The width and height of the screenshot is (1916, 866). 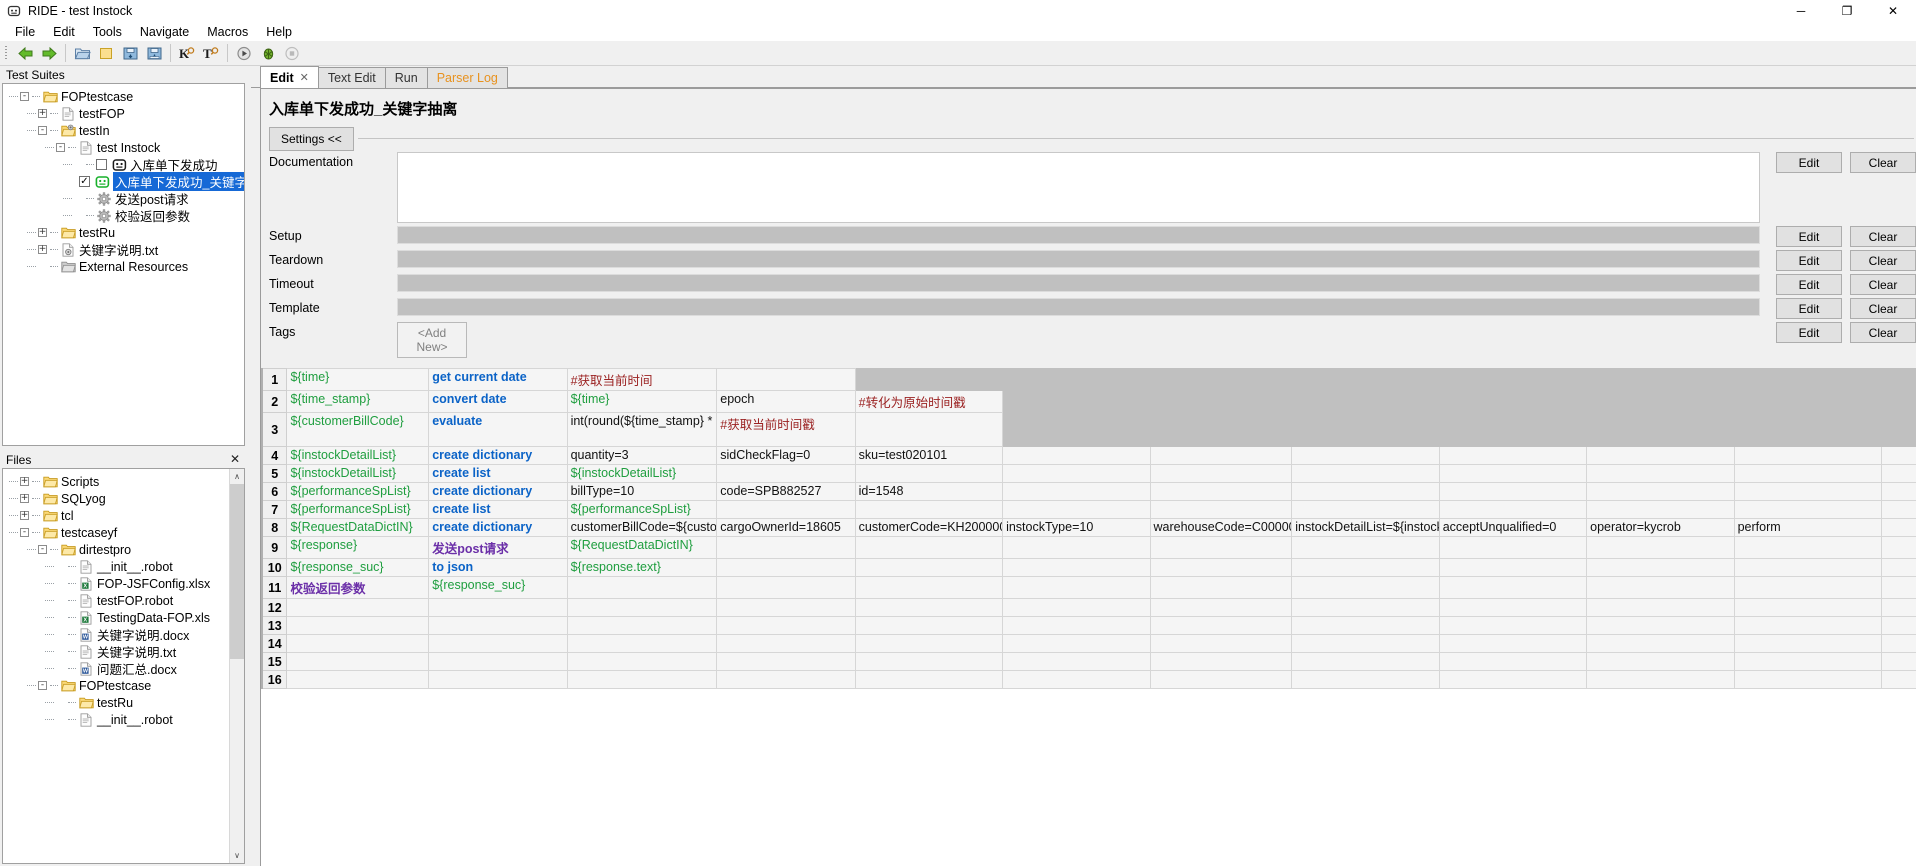 I want to click on grid-cell: evaluate, so click(x=498, y=429).